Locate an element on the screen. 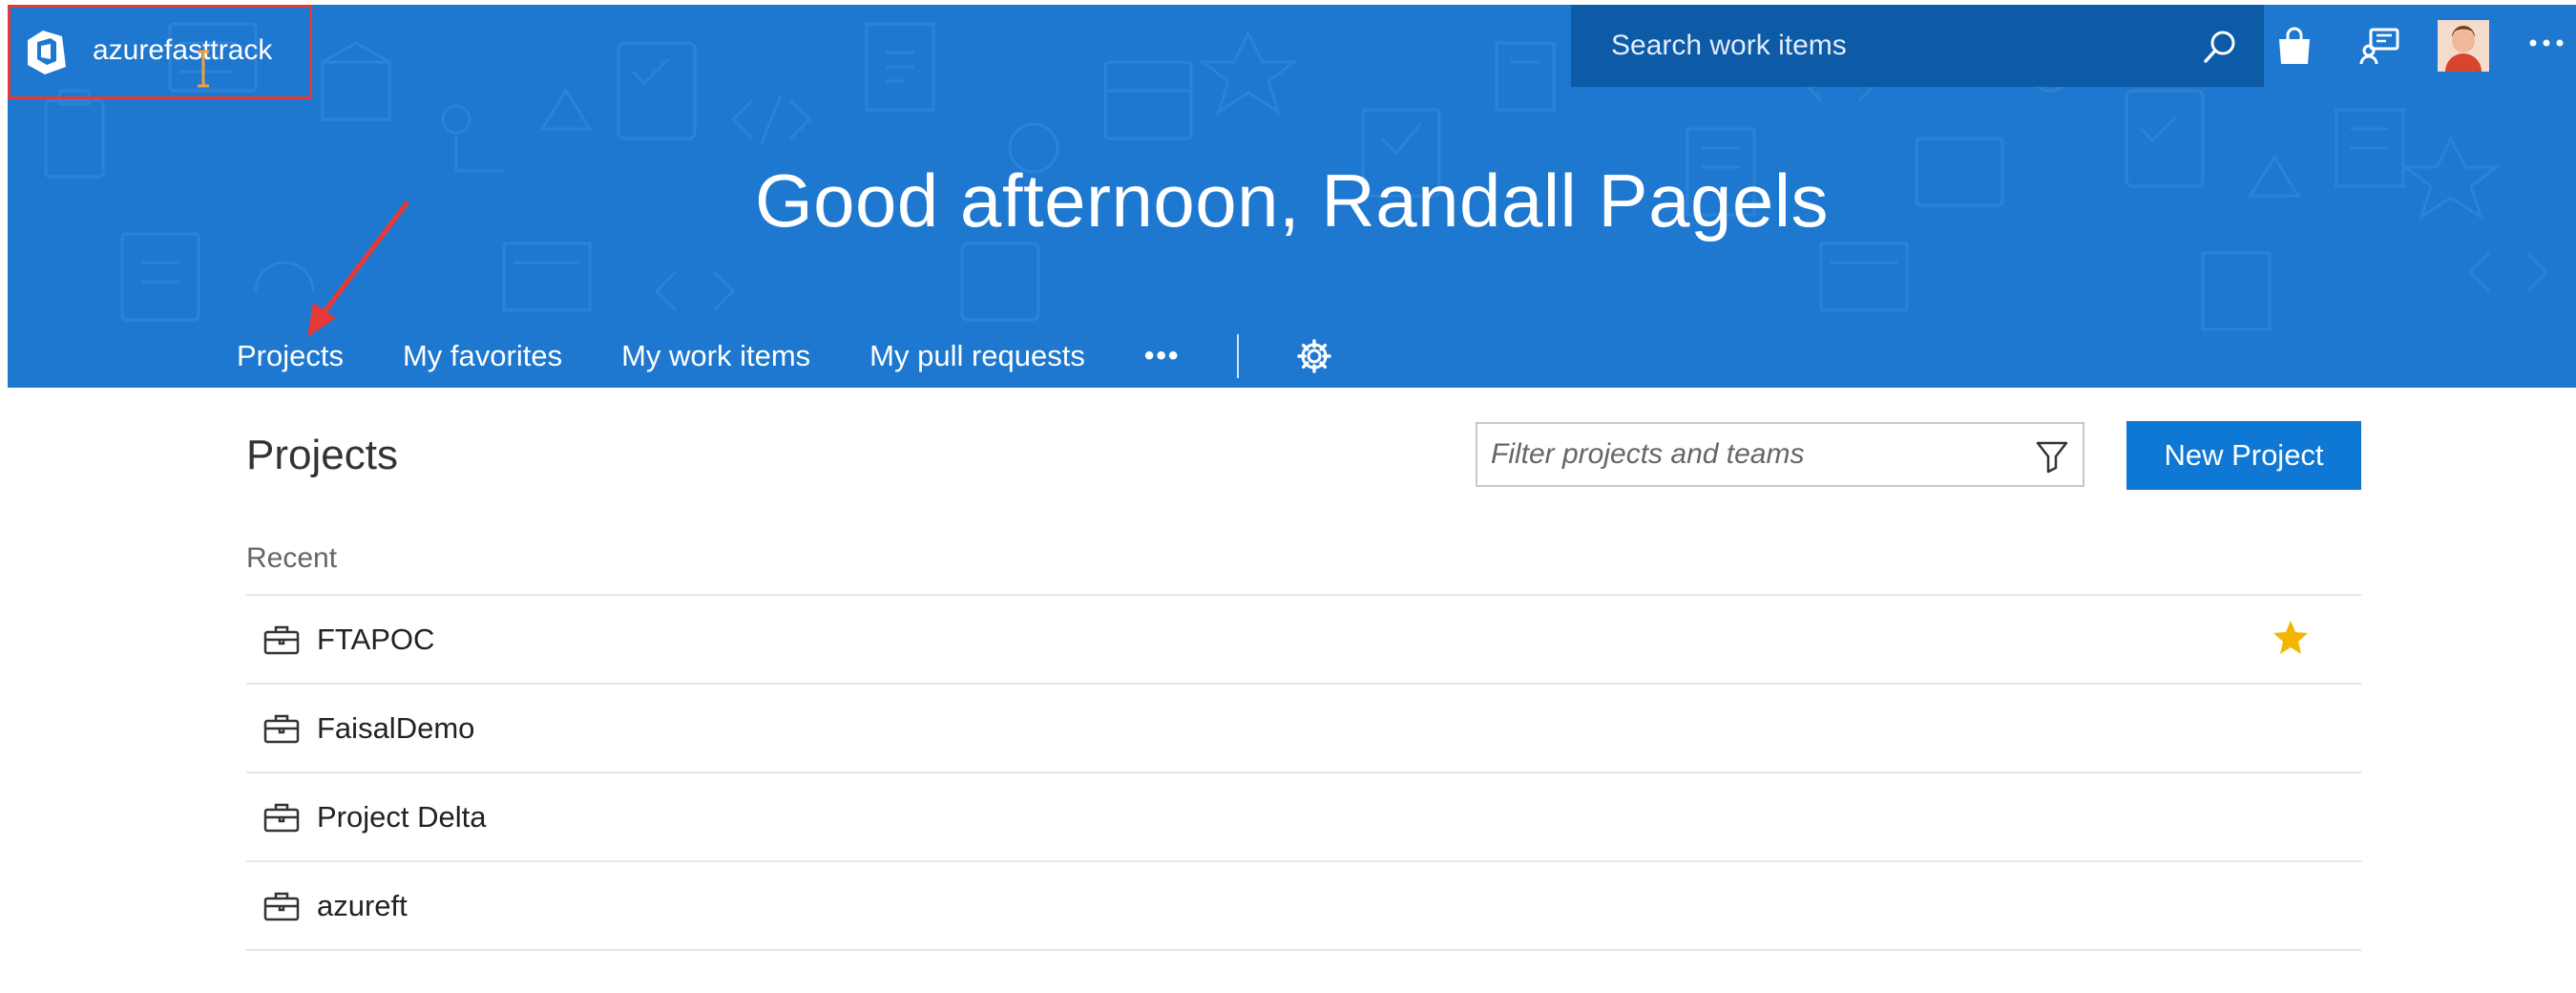 This screenshot has height=993, width=2576. tab-my-work-items: My work items is located at coordinates (715, 356).